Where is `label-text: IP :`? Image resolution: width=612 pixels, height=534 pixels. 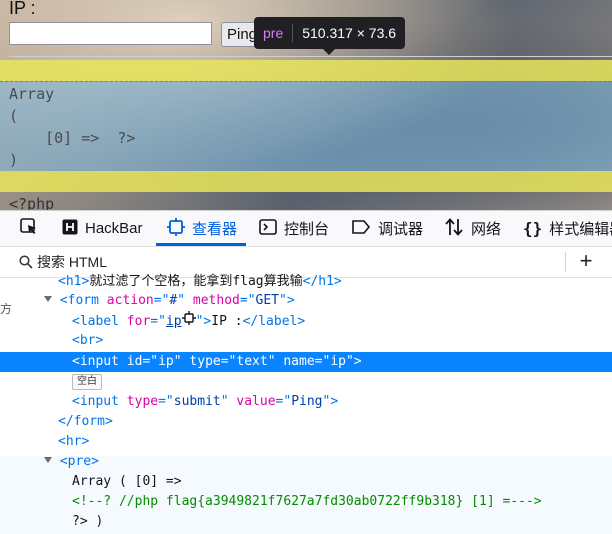 label-text: IP : is located at coordinates (227, 321).